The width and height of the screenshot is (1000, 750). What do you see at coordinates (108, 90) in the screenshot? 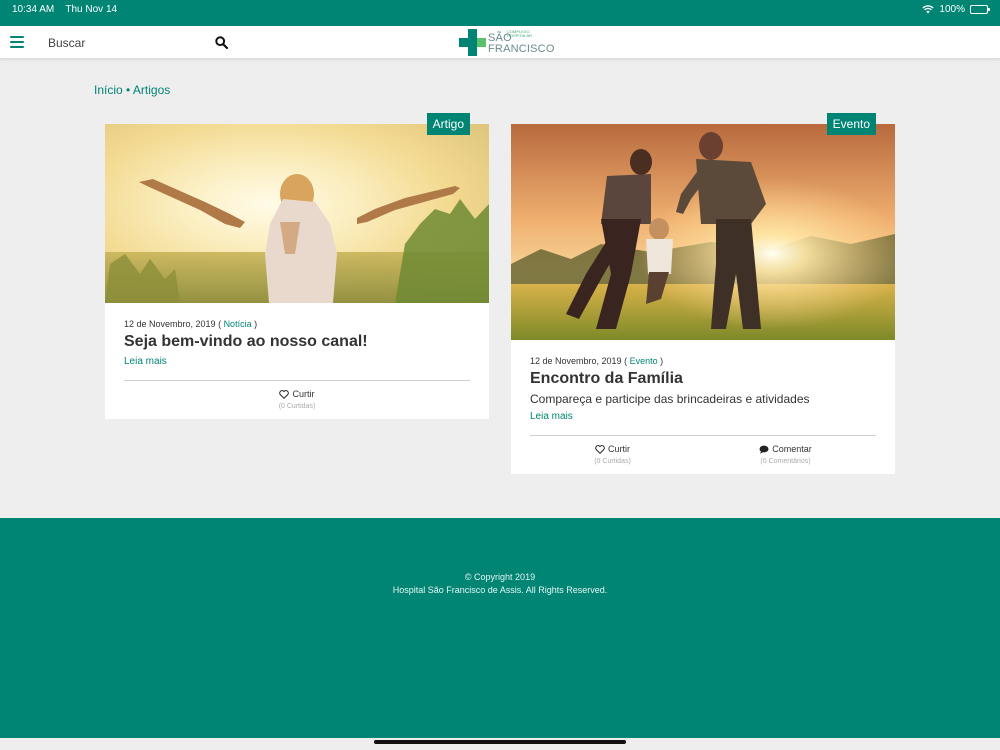
I see `breadcrumb-home: Início` at bounding box center [108, 90].